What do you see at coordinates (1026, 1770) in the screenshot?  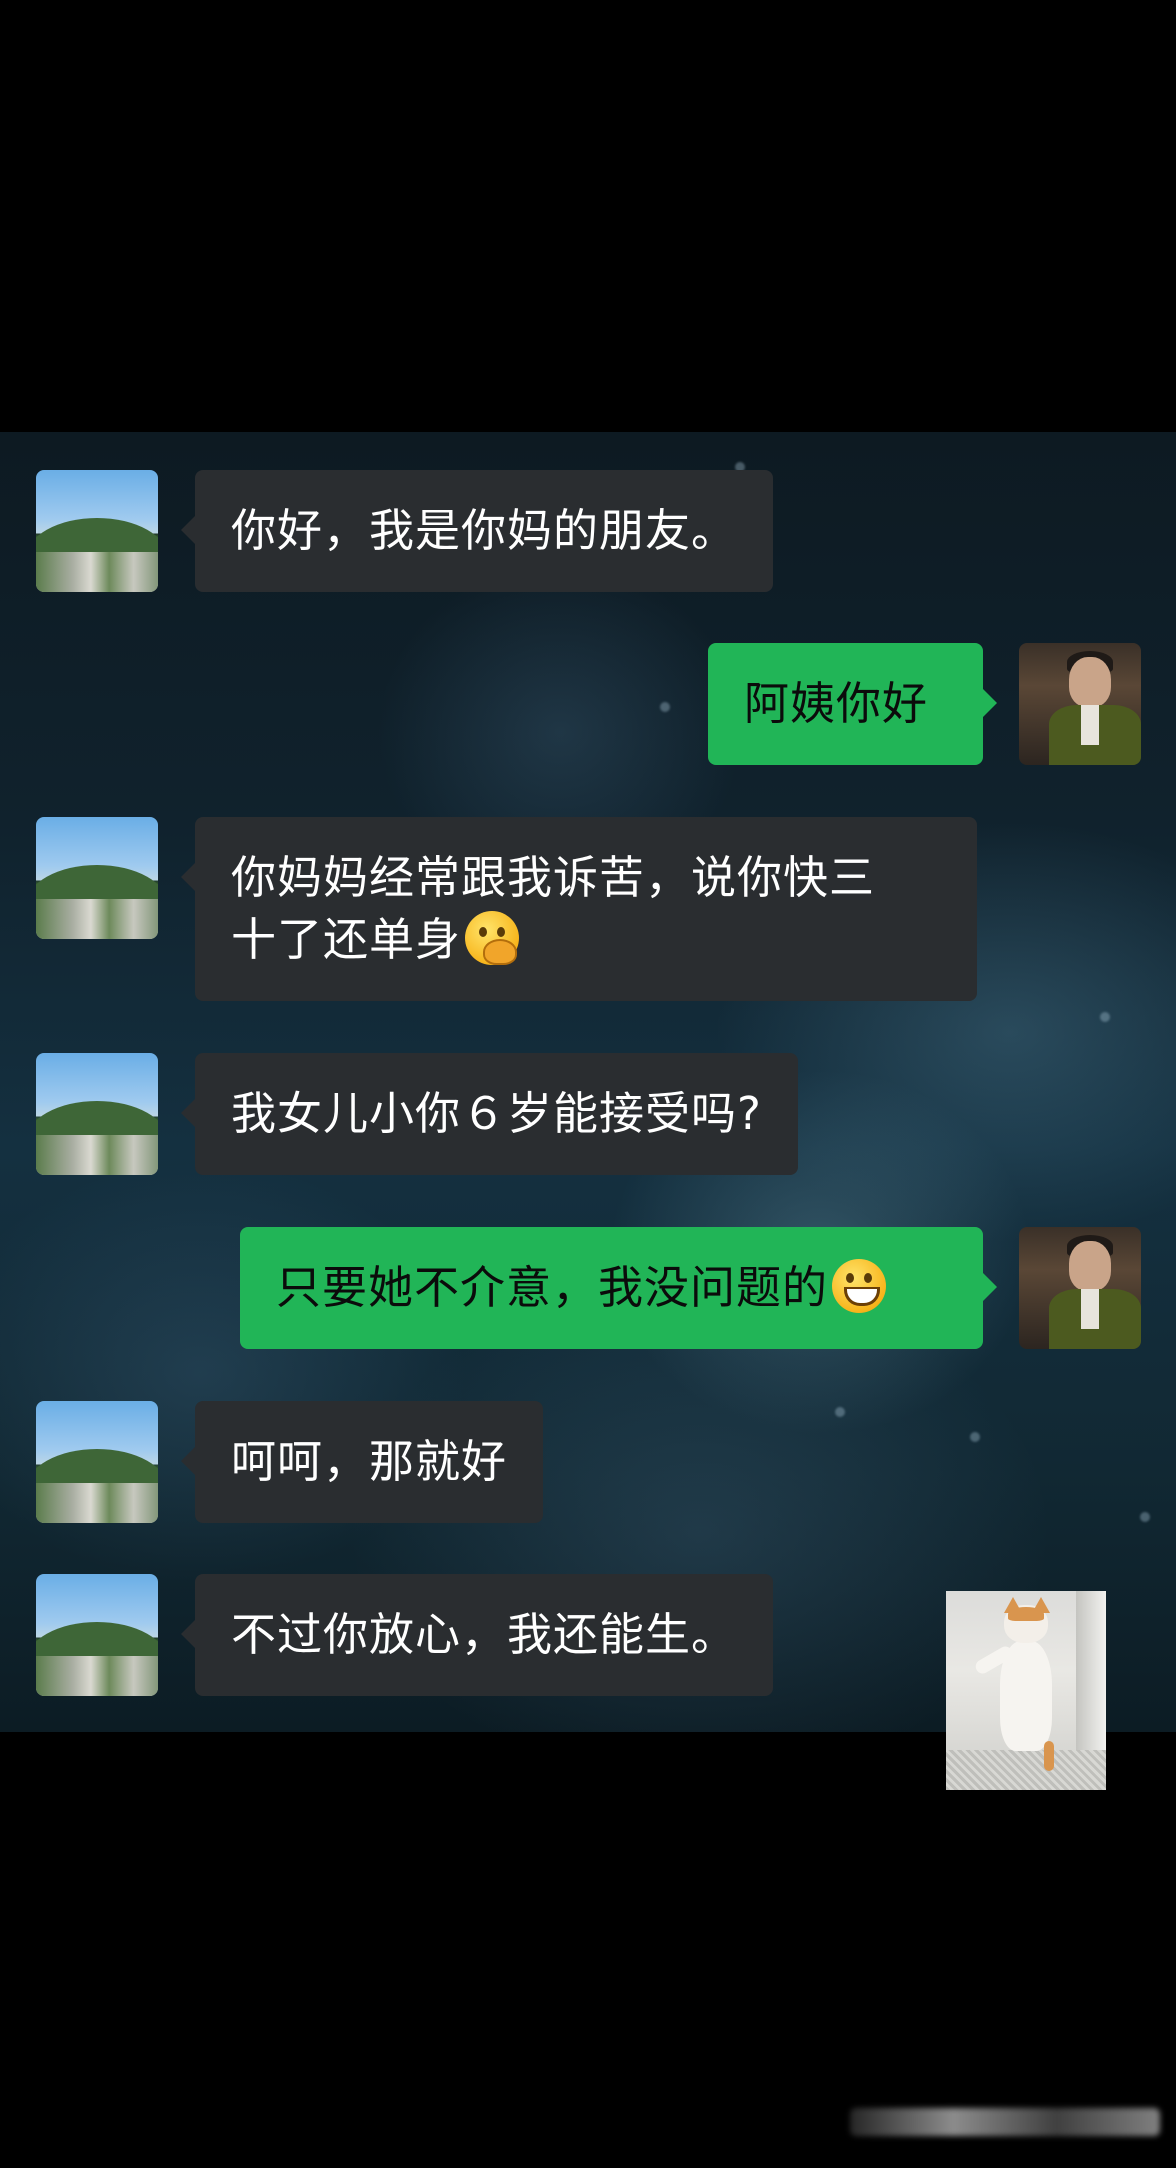 I see `floor-shape` at bounding box center [1026, 1770].